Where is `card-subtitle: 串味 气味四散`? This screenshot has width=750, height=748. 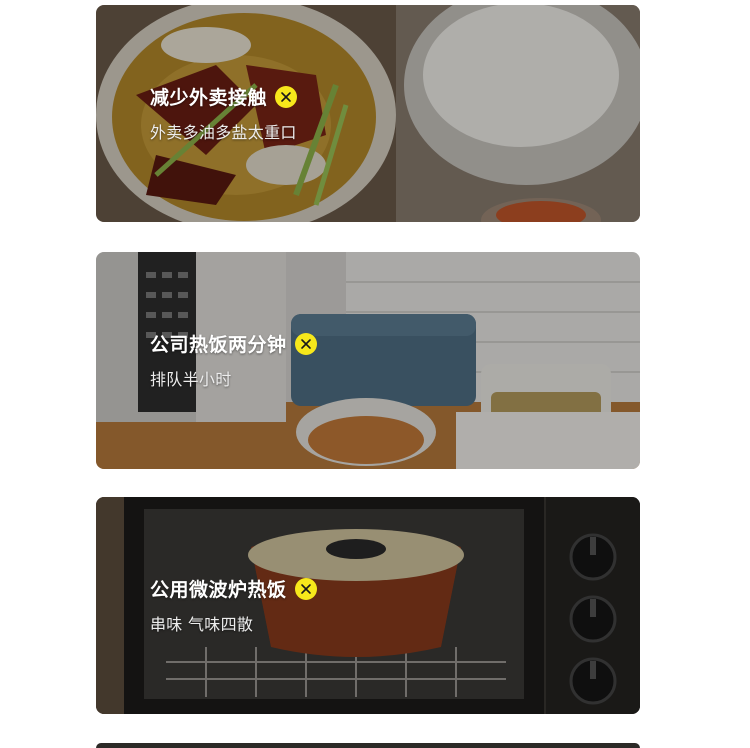 card-subtitle: 串味 气味四散 is located at coordinates (202, 624).